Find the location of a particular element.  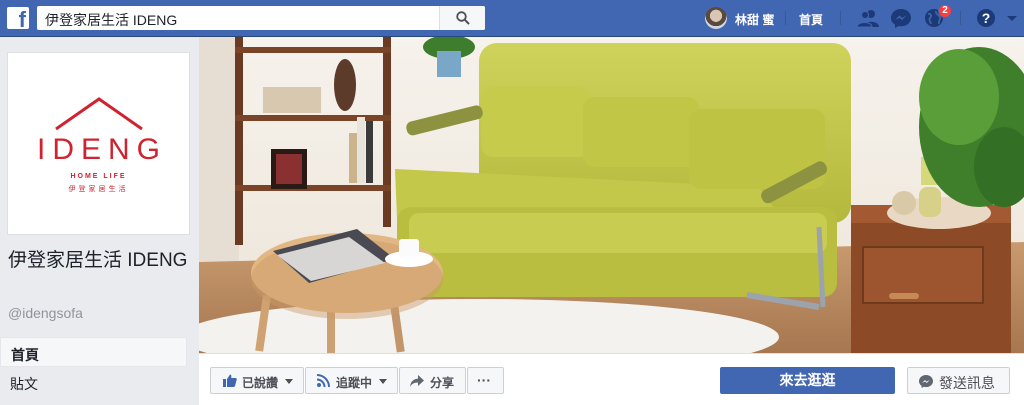

logo-tagline: HOME LIFE is located at coordinates (98, 176).